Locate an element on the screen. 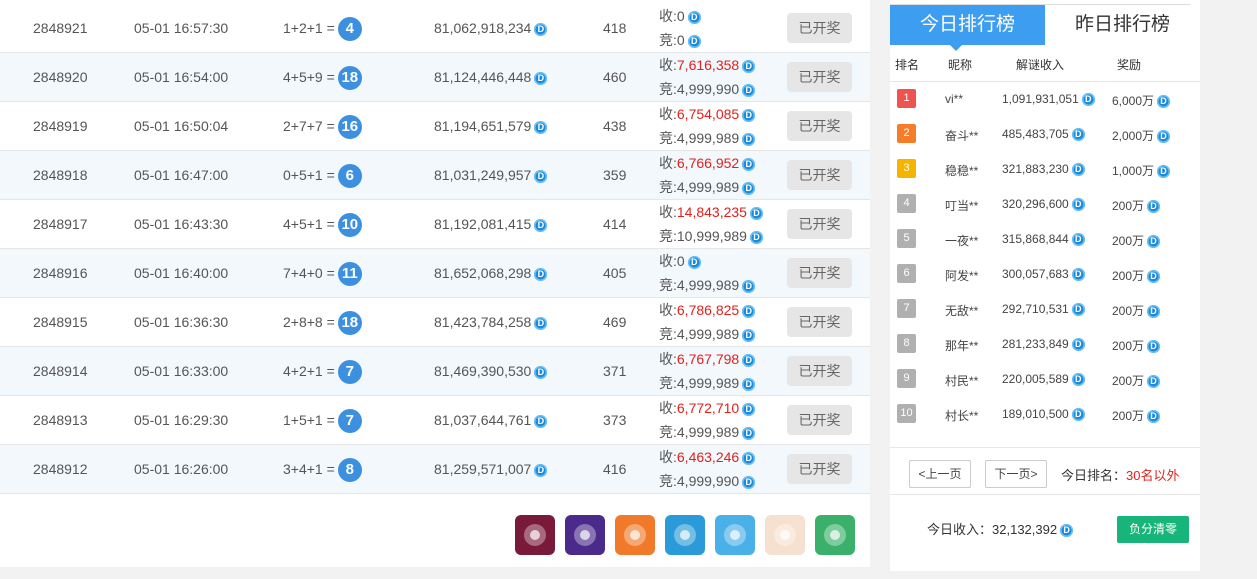  next-page-button: 下一页> is located at coordinates (1016, 474).